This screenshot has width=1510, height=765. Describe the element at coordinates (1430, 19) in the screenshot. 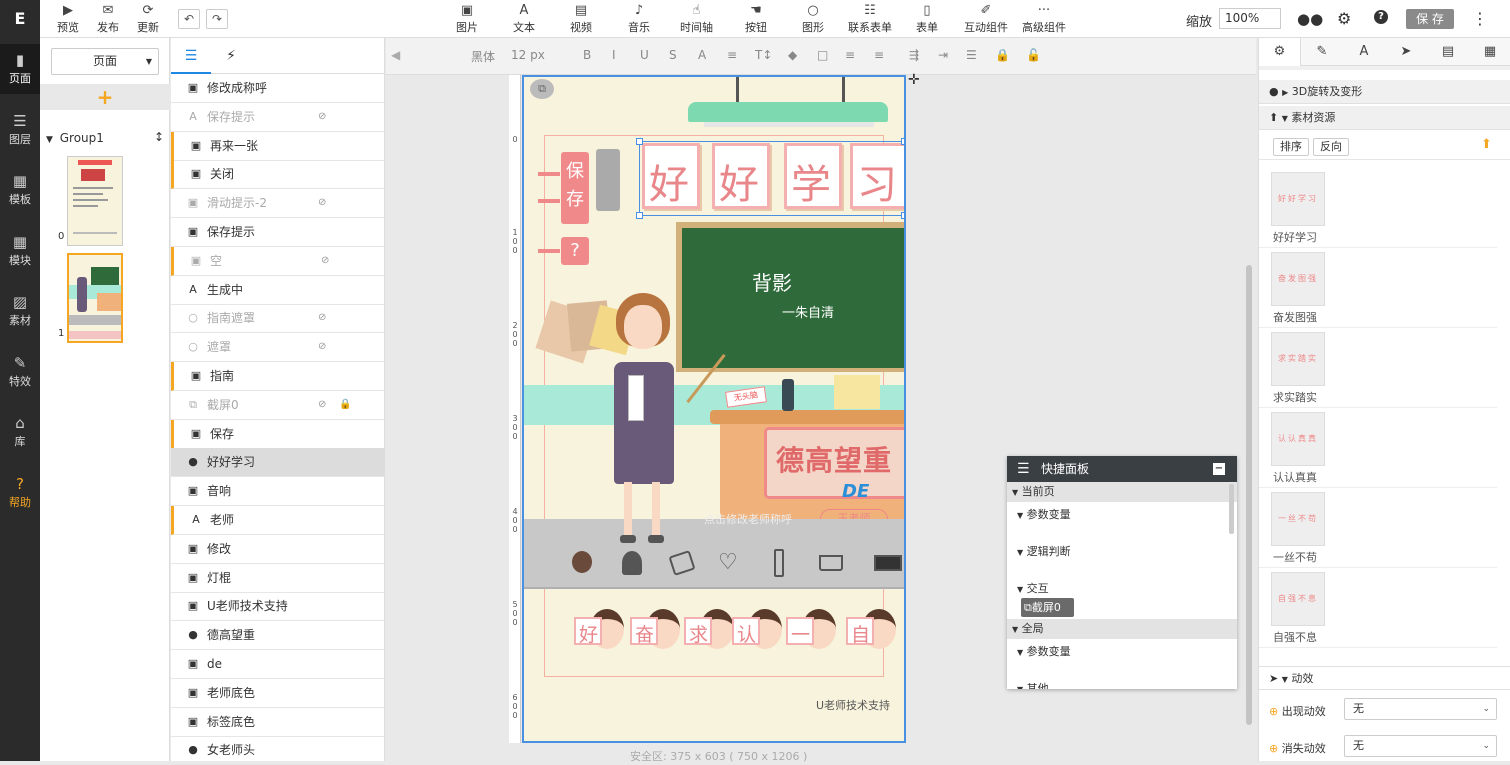

I see `save-button: 保 存` at that location.